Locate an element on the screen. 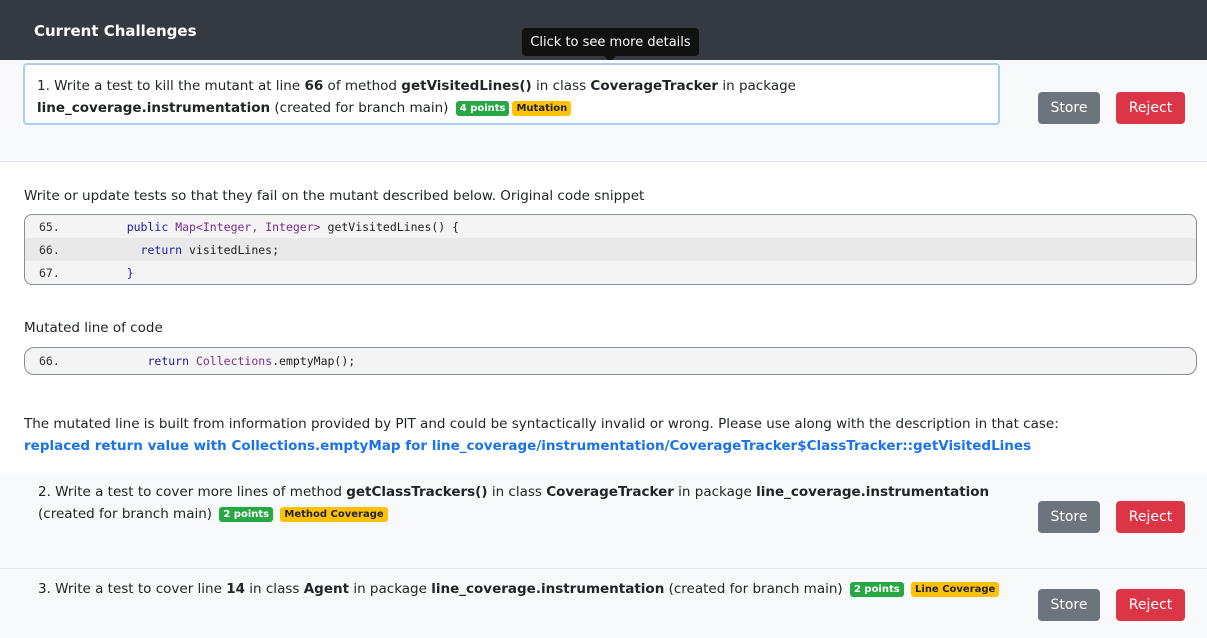 The height and width of the screenshot is (638, 1207). details-tooltip: Click to see more details is located at coordinates (610, 42).